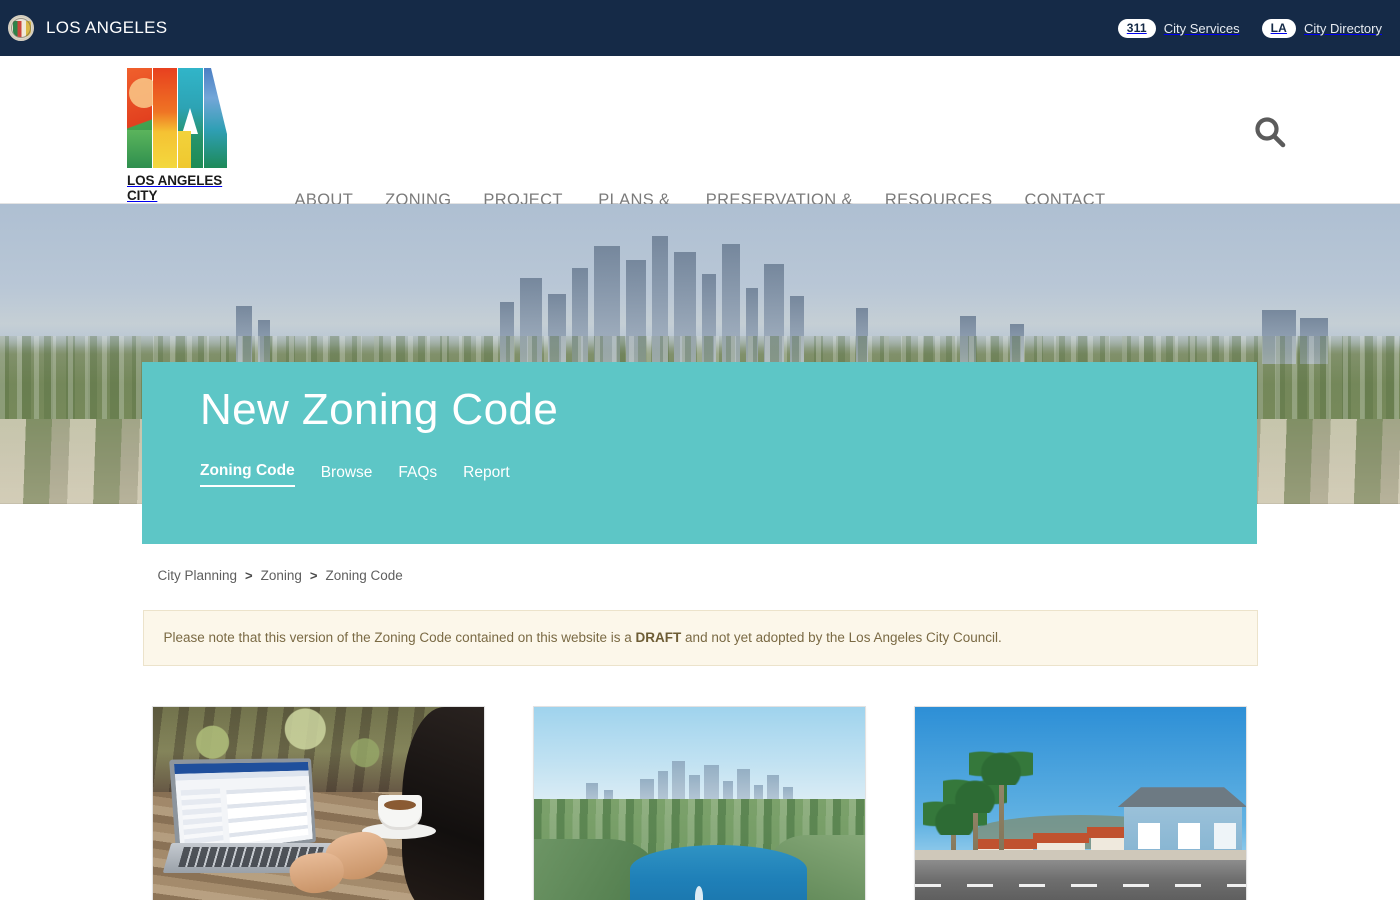  I want to click on tab-faqs: FAQs, so click(417, 475).